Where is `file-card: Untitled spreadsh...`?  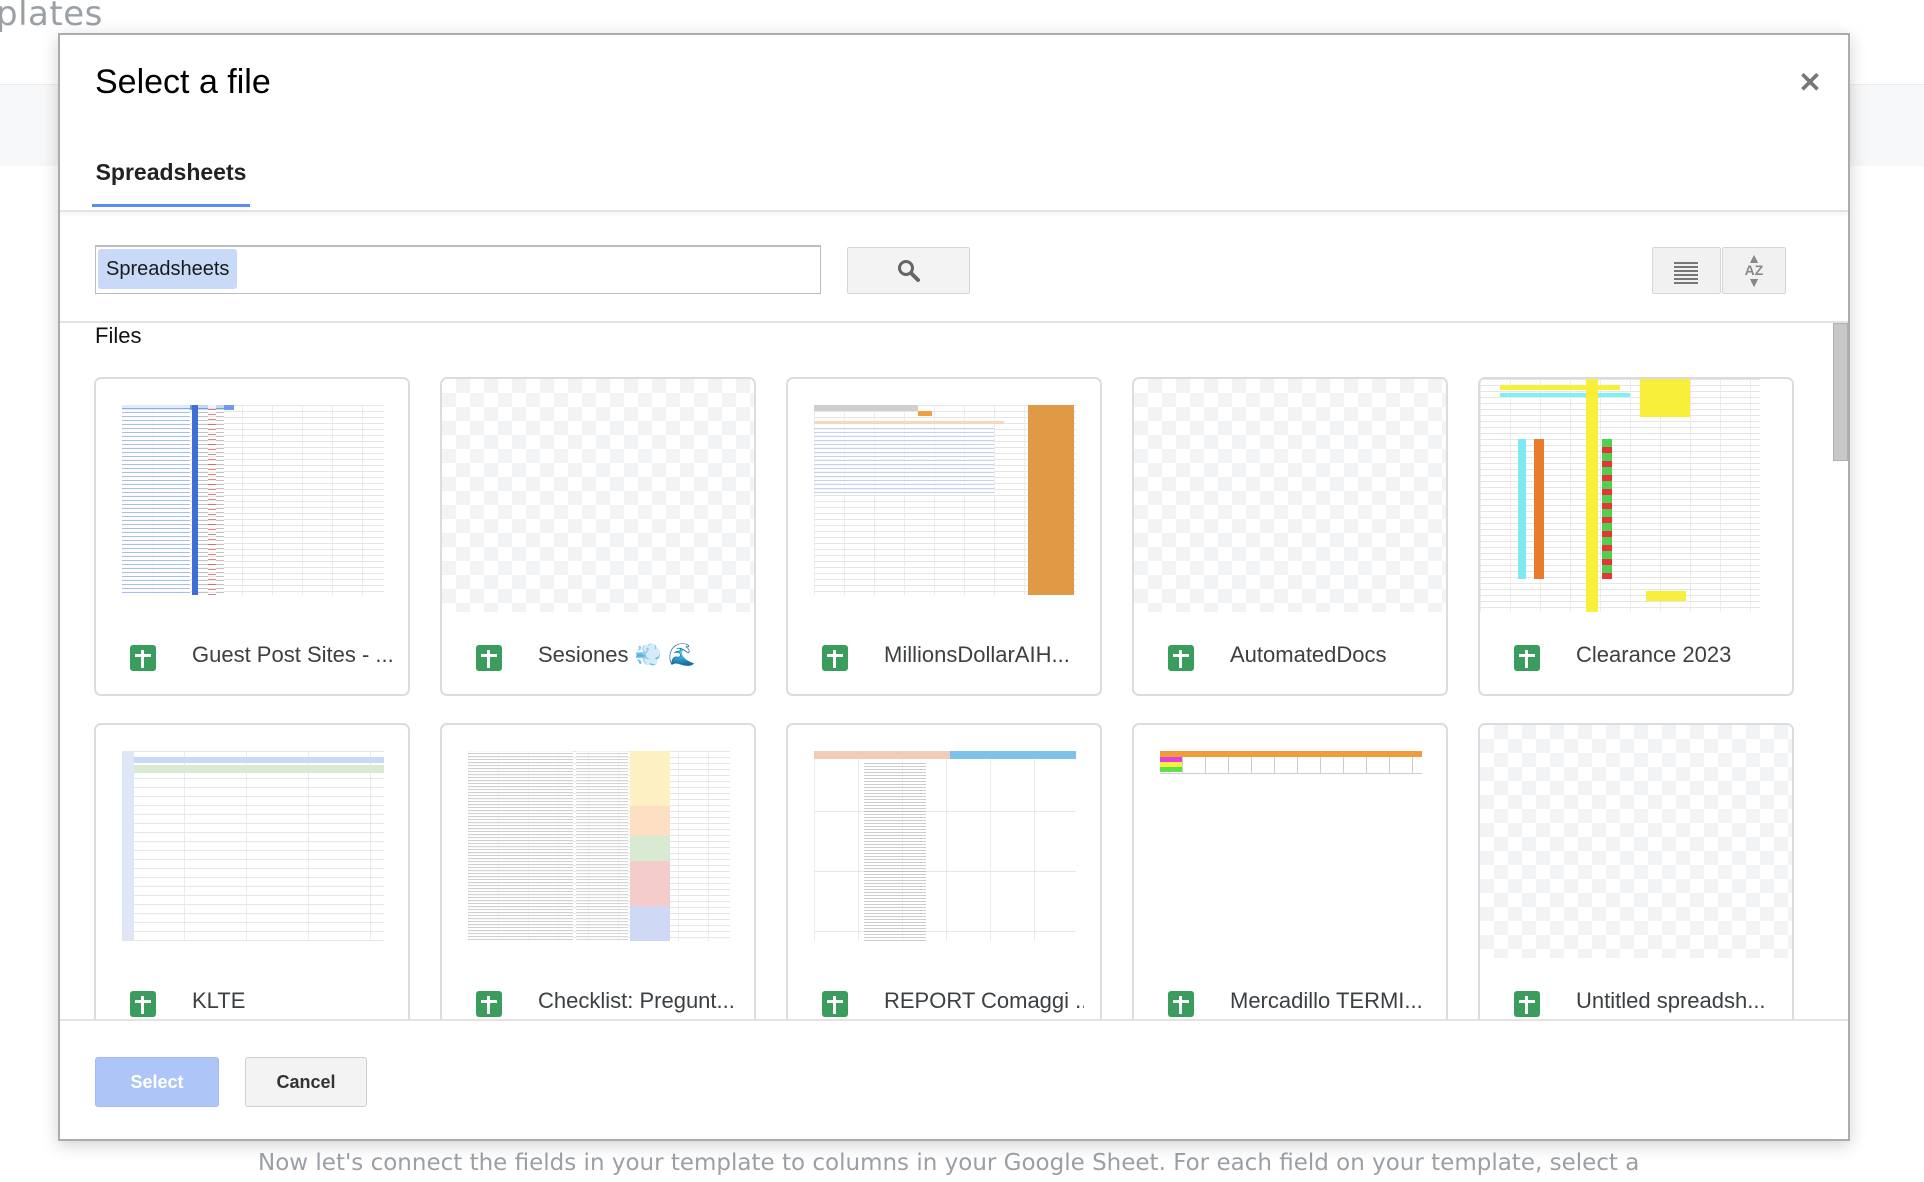
file-card: Untitled spreadsh... is located at coordinates (1636, 871).